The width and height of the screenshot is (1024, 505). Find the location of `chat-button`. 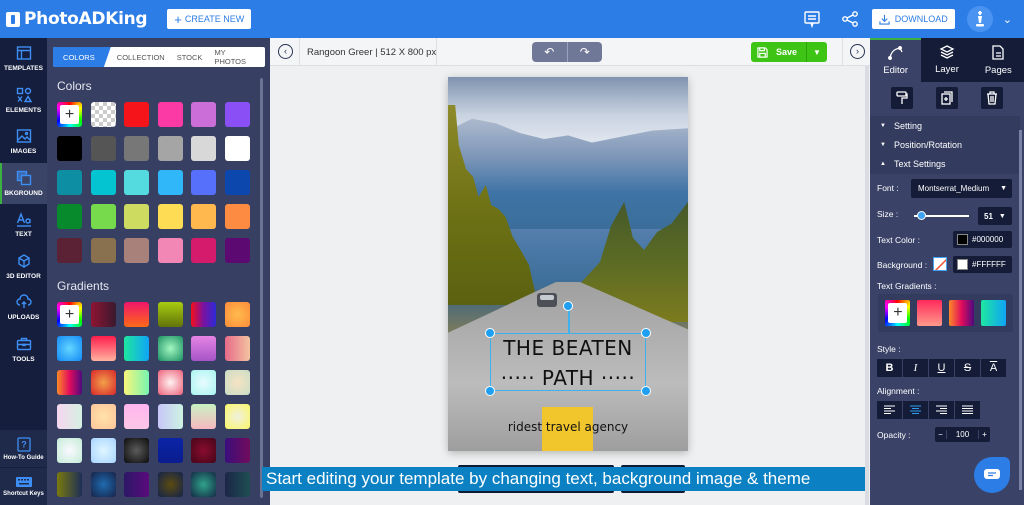

chat-button is located at coordinates (992, 475).